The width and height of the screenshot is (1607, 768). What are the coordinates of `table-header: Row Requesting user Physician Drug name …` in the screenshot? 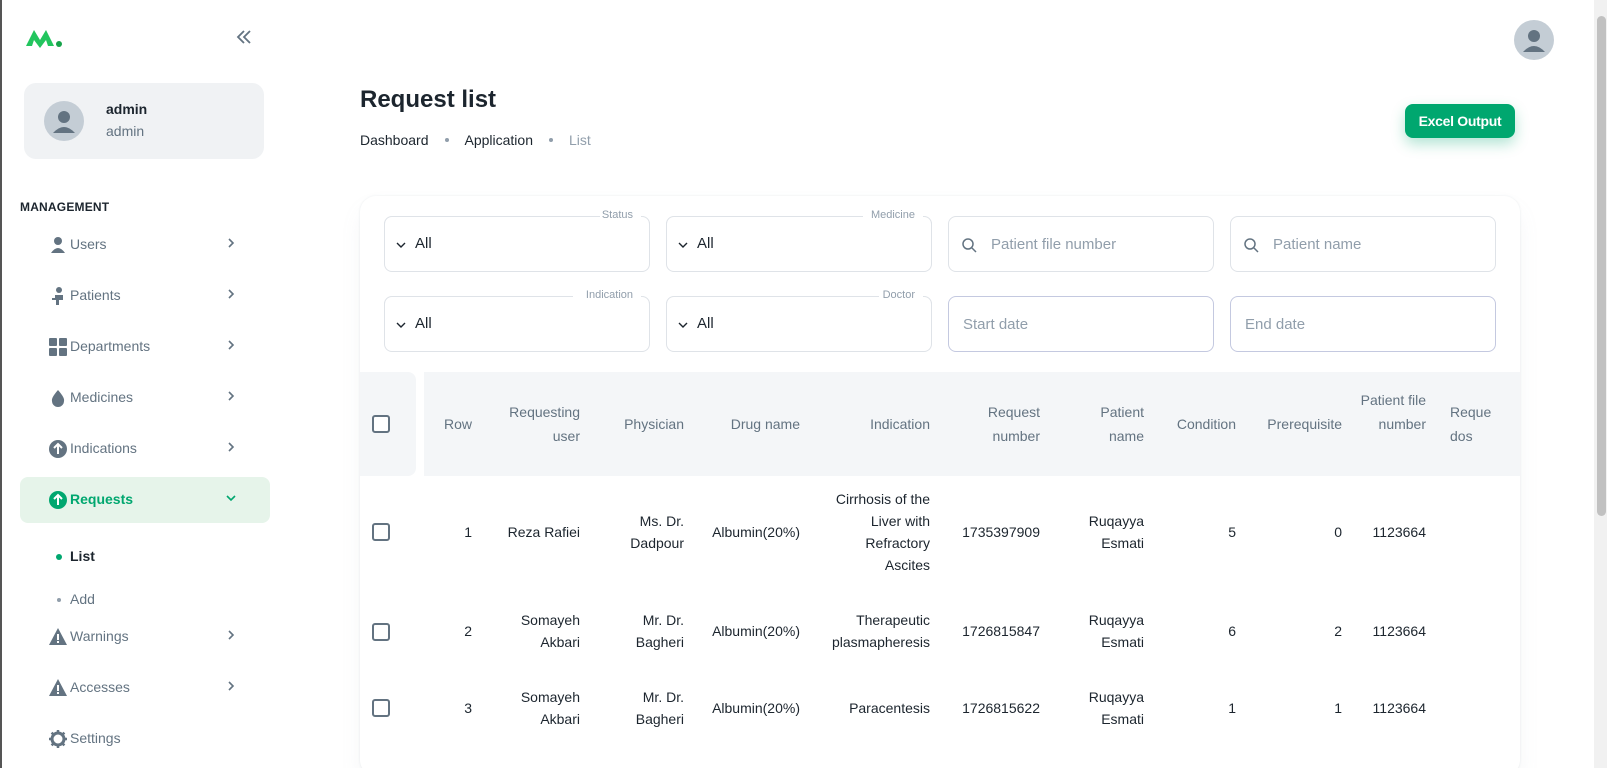 It's located at (940, 424).